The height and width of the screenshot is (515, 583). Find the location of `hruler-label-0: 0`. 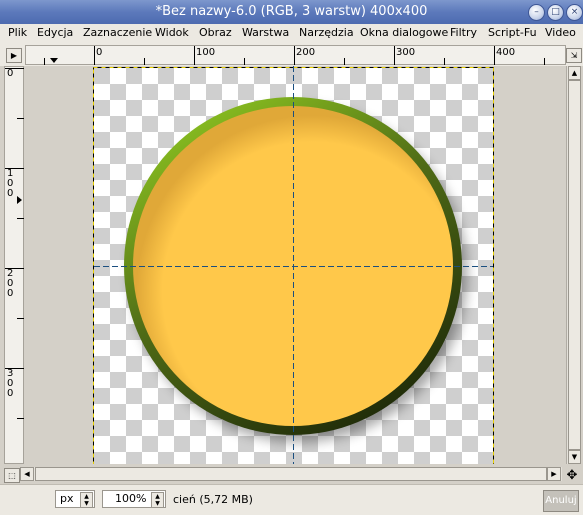

hruler-label-0: 0 is located at coordinates (99, 52).